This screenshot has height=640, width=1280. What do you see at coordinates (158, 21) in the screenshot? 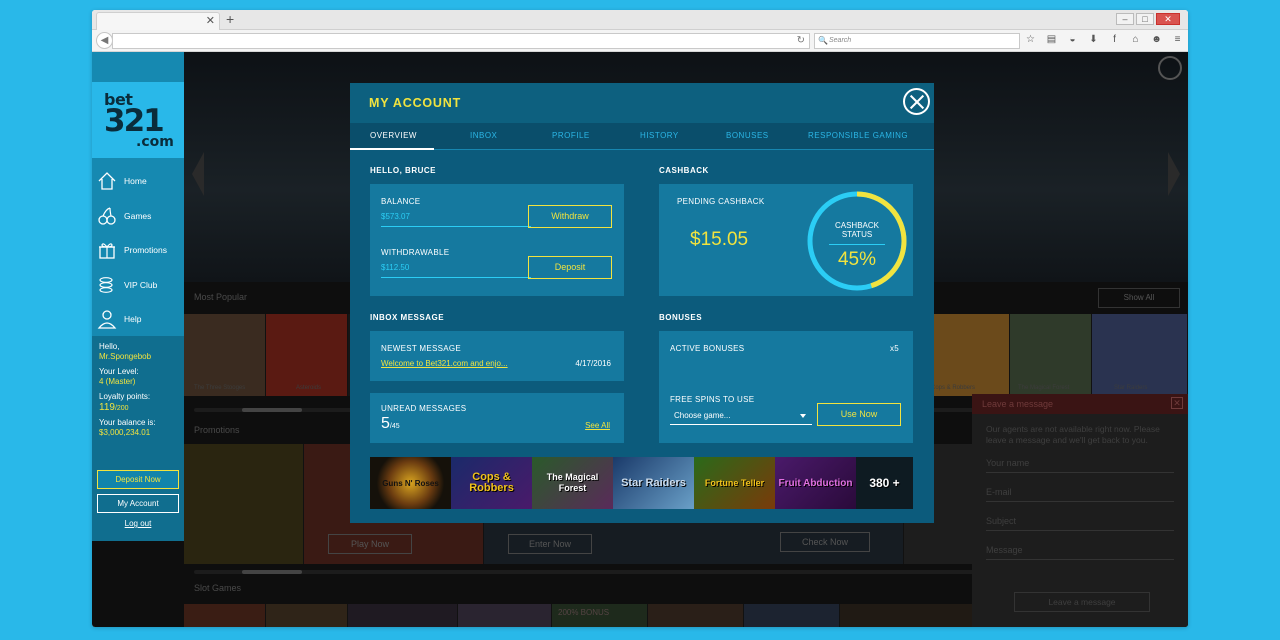
I see `browser-tab: ✕` at bounding box center [158, 21].